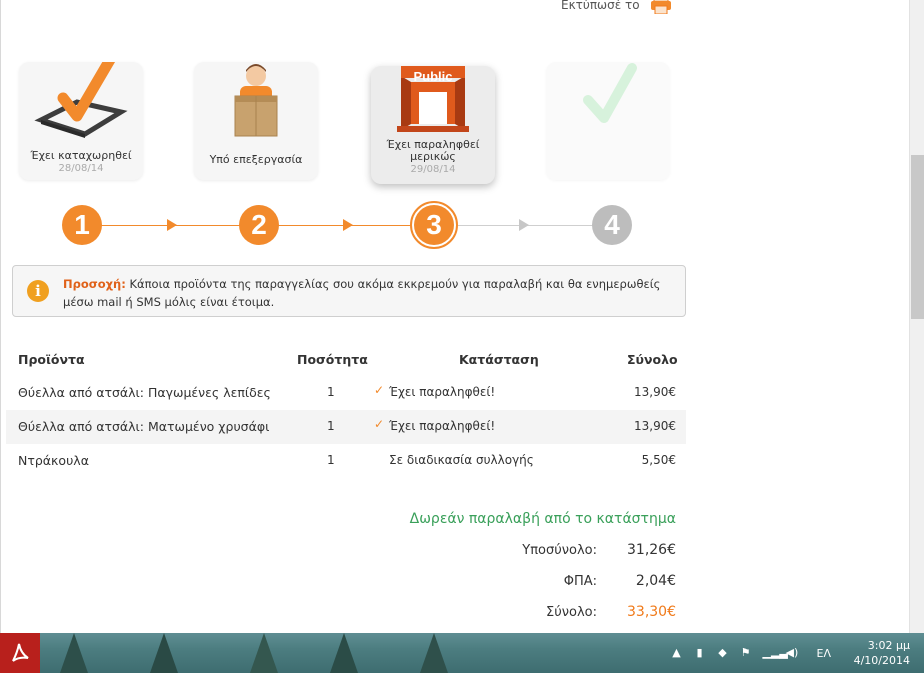 Image resolution: width=924 pixels, height=673 pixels. What do you see at coordinates (256, 102) in the screenshot?
I see `courier-box-icon` at bounding box center [256, 102].